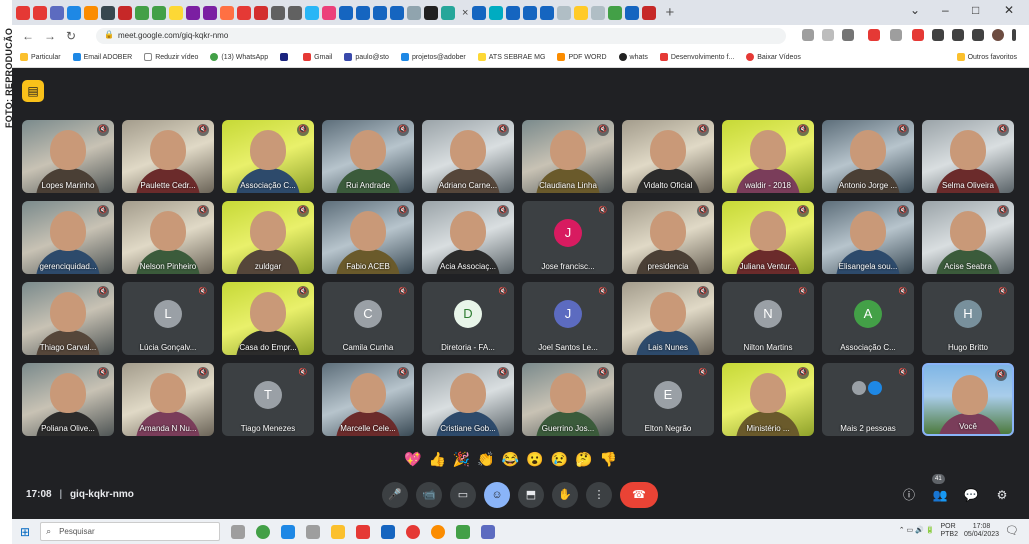  Describe the element at coordinates (368, 156) in the screenshot. I see `participant-tile: 🔇 Rui Andrade` at that location.